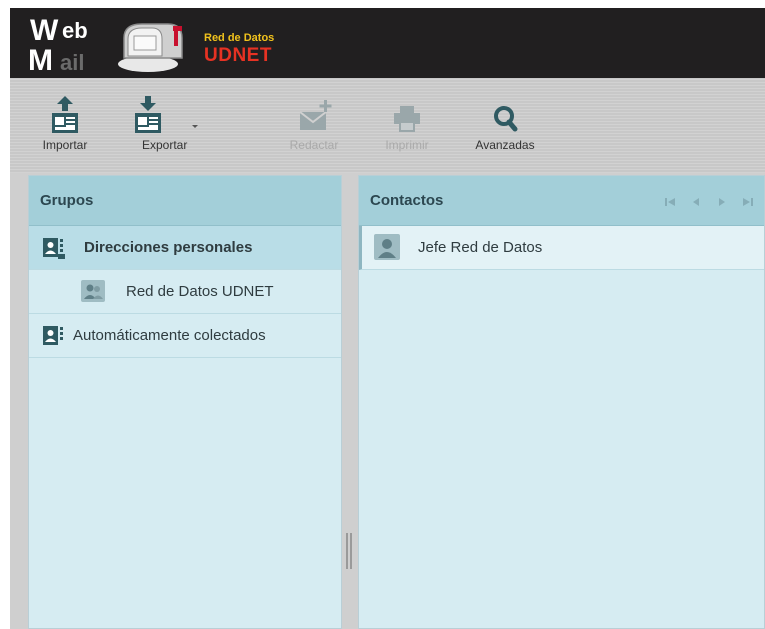 The width and height of the screenshot is (765, 629). I want to click on panel-splitter-handle, so click(349, 551).